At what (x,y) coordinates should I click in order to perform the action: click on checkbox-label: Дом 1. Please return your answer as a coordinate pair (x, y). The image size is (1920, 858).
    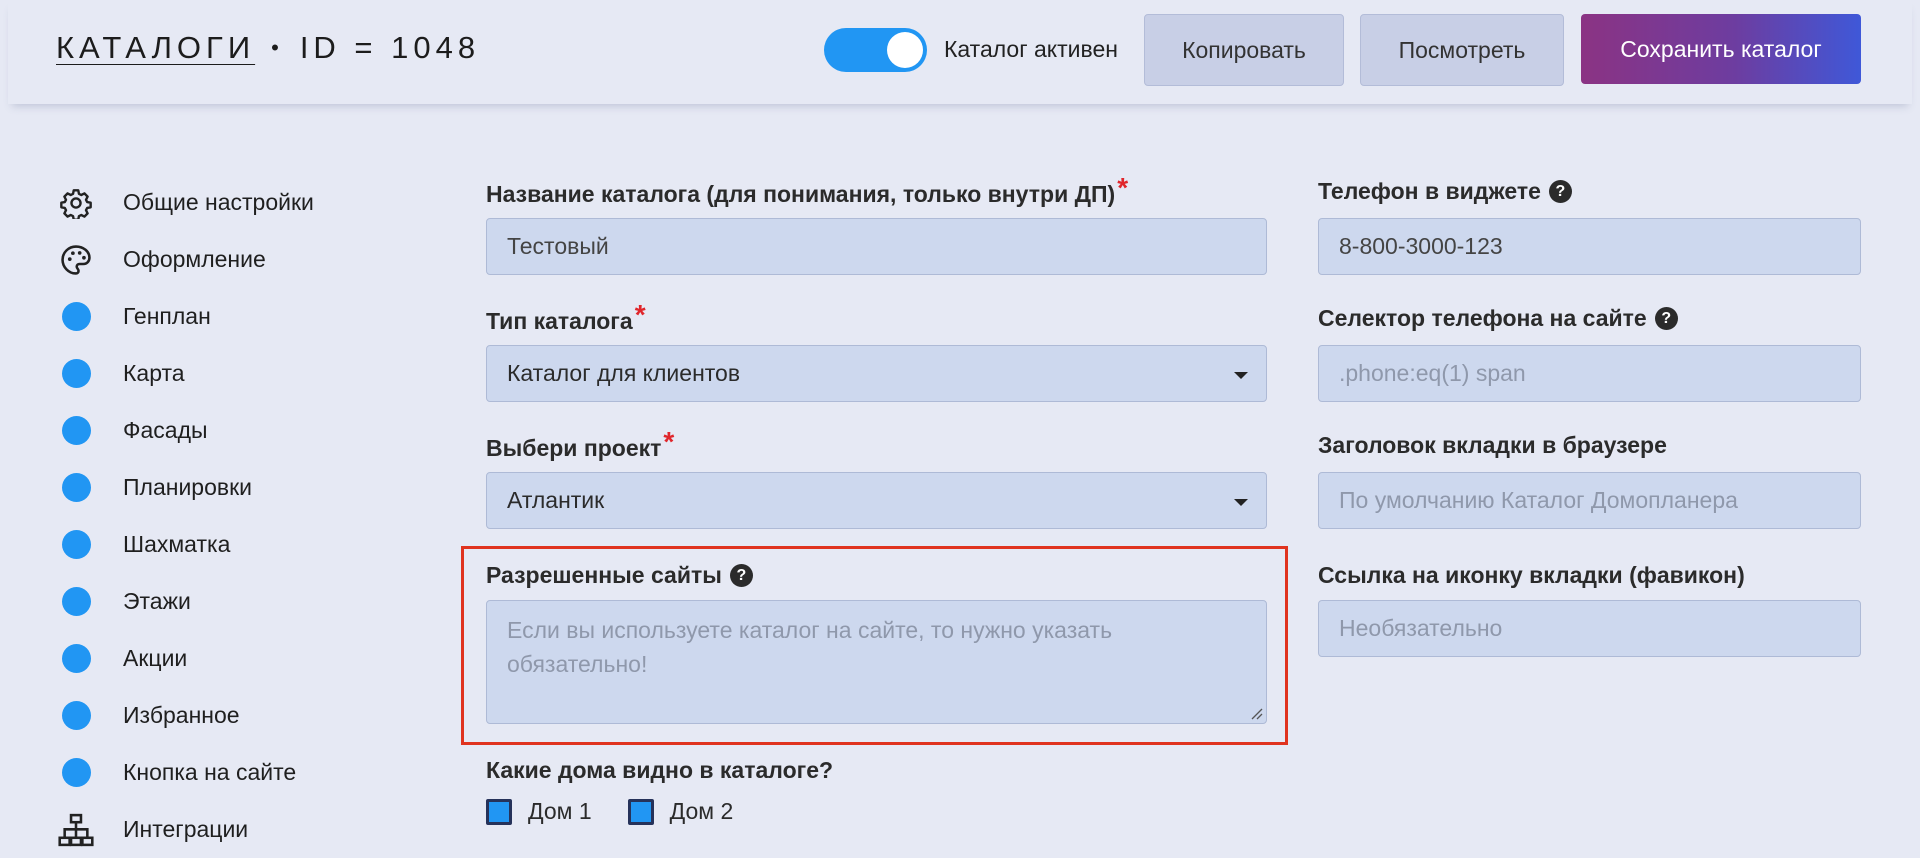
    Looking at the image, I should click on (560, 811).